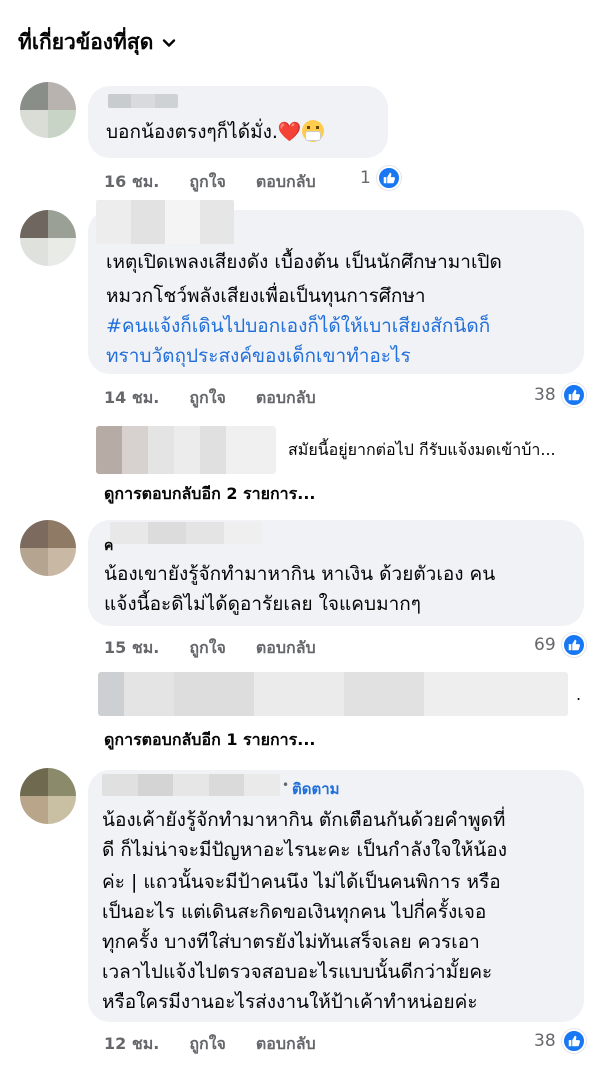  I want to click on mask-face-emoji, so click(312, 131).